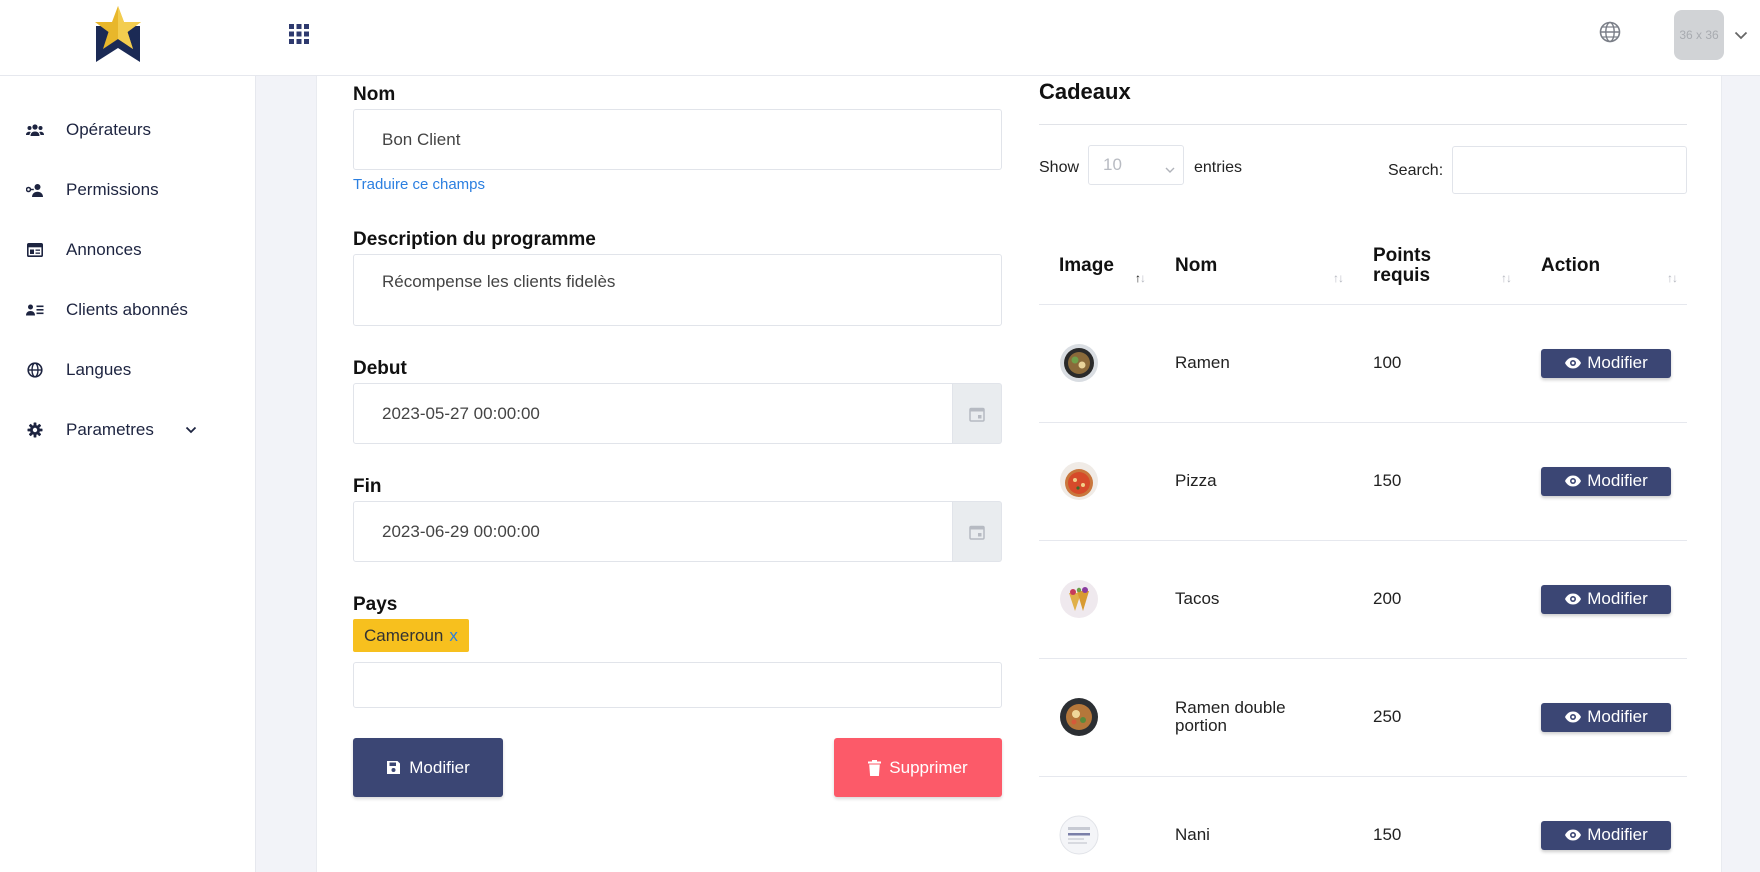  Describe the element at coordinates (1218, 167) in the screenshot. I see `entries-label: entries` at that location.